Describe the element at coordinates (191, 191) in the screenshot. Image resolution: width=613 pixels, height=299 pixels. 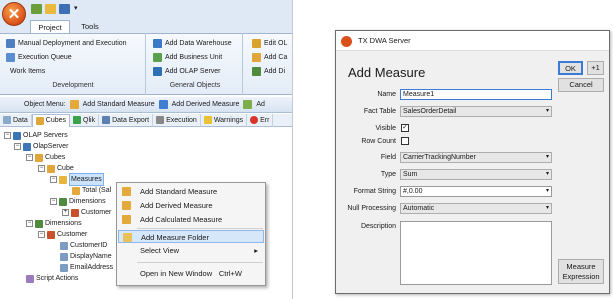
I see `menu-add-standard-measure: Add Standard Measure` at that location.